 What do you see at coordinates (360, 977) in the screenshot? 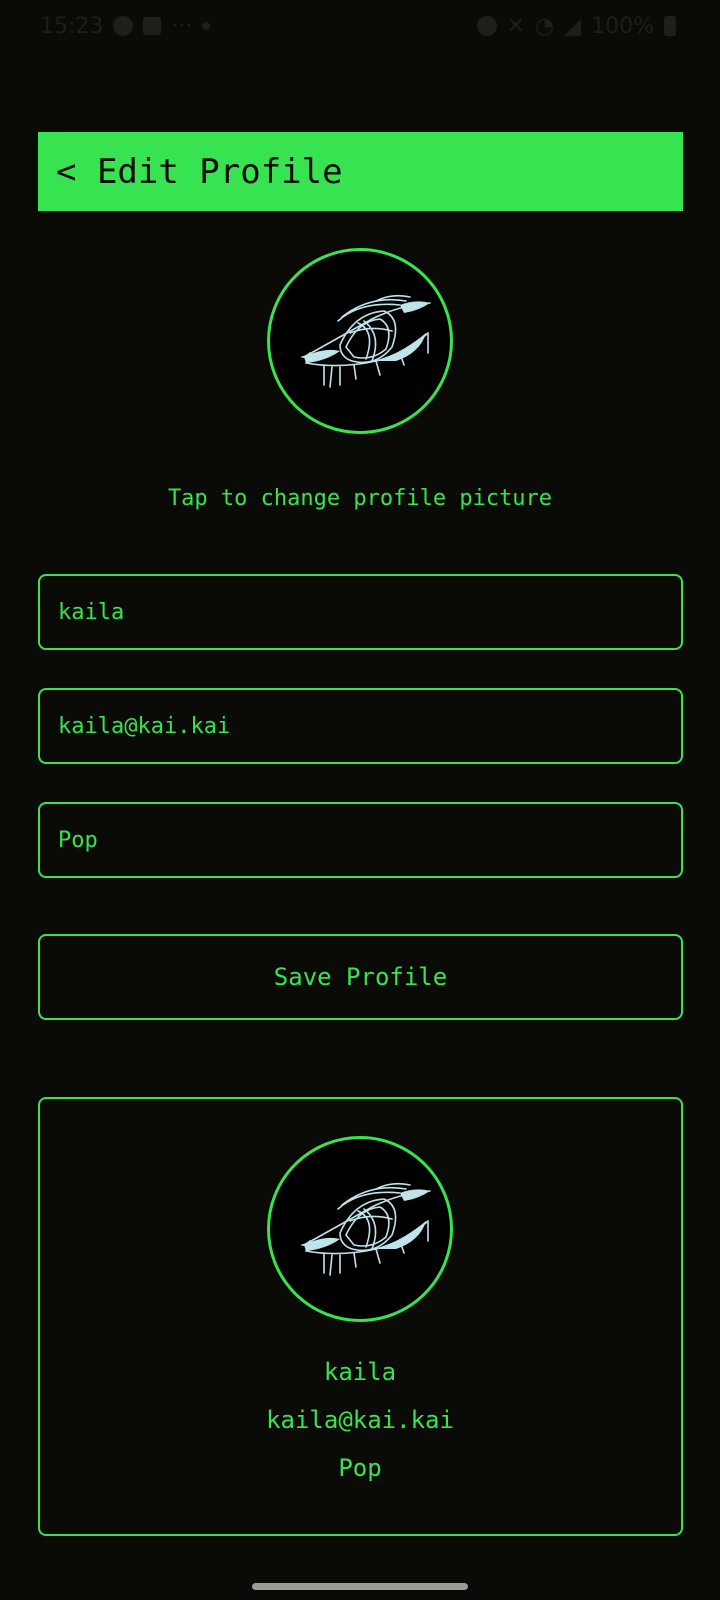
I see `save-profile-button: Save Profile` at bounding box center [360, 977].